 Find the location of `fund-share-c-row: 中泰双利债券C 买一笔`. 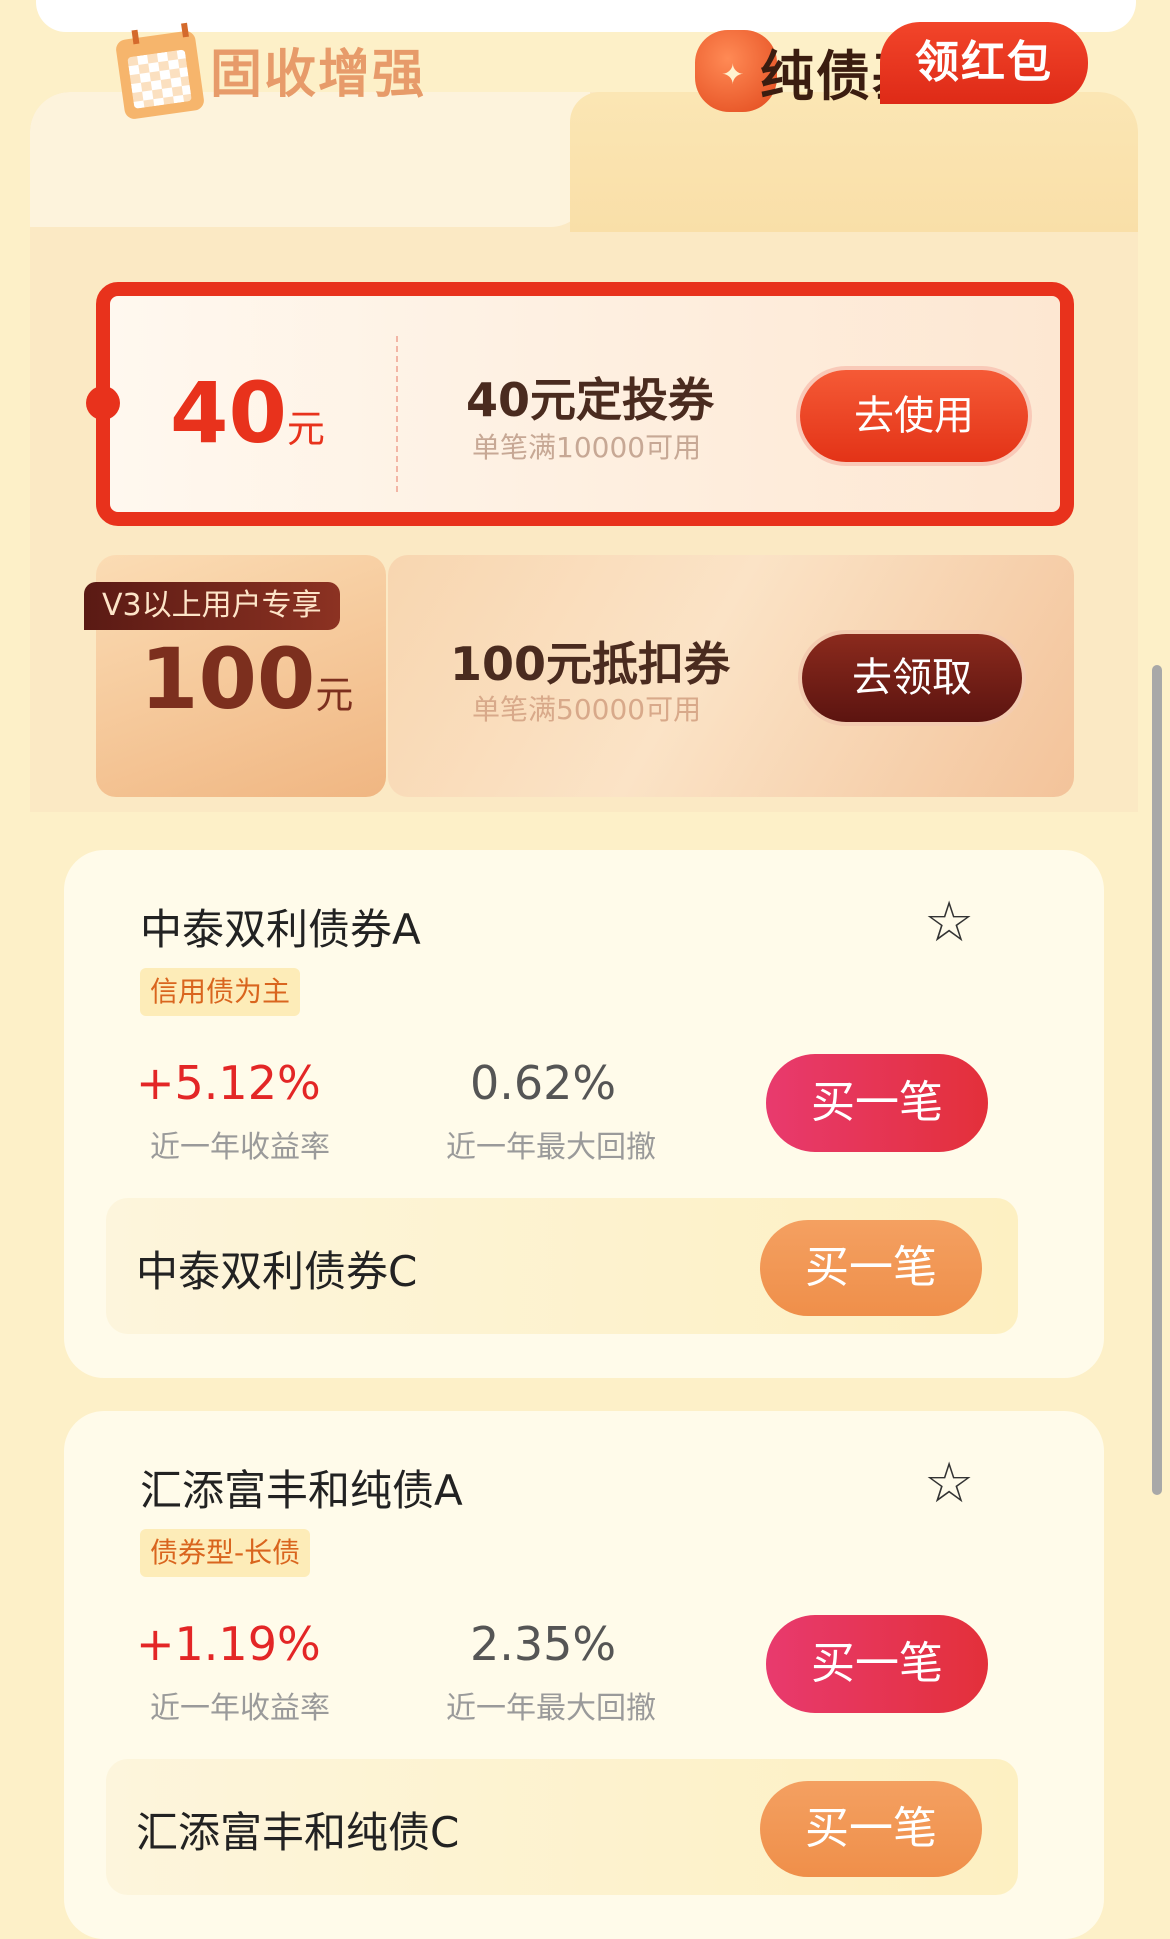

fund-share-c-row: 中泰双利债券C 买一笔 is located at coordinates (562, 1266).